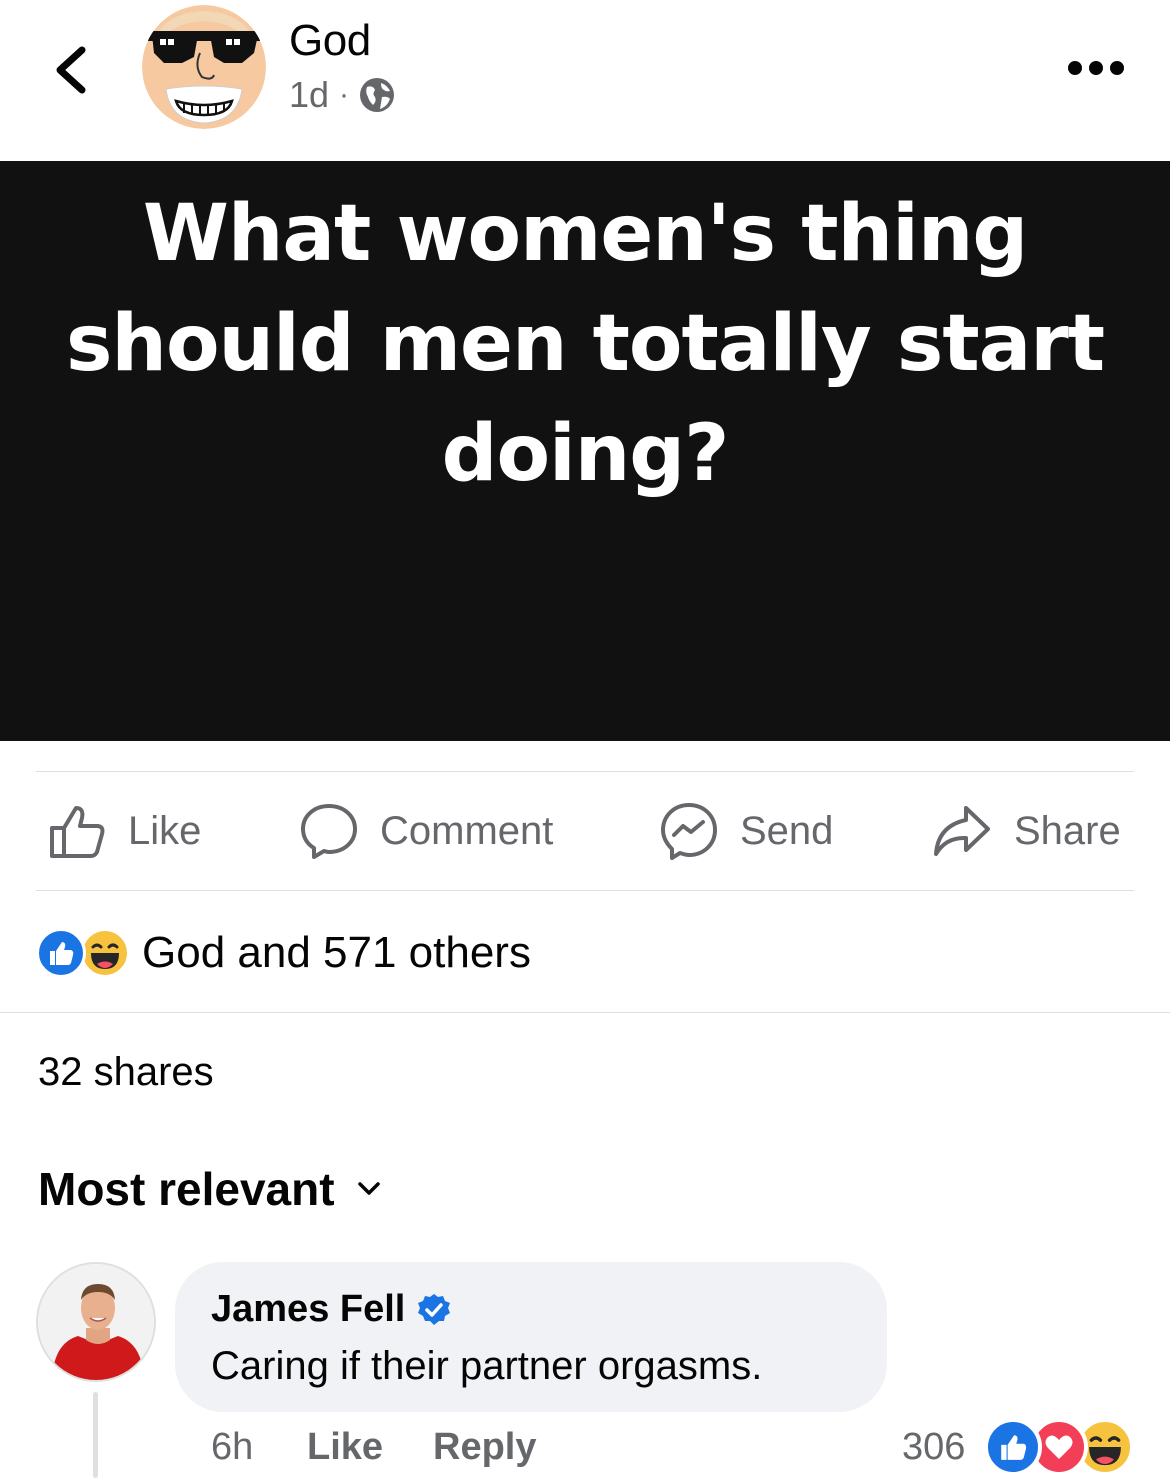  I want to click on like-button: Like, so click(124, 831).